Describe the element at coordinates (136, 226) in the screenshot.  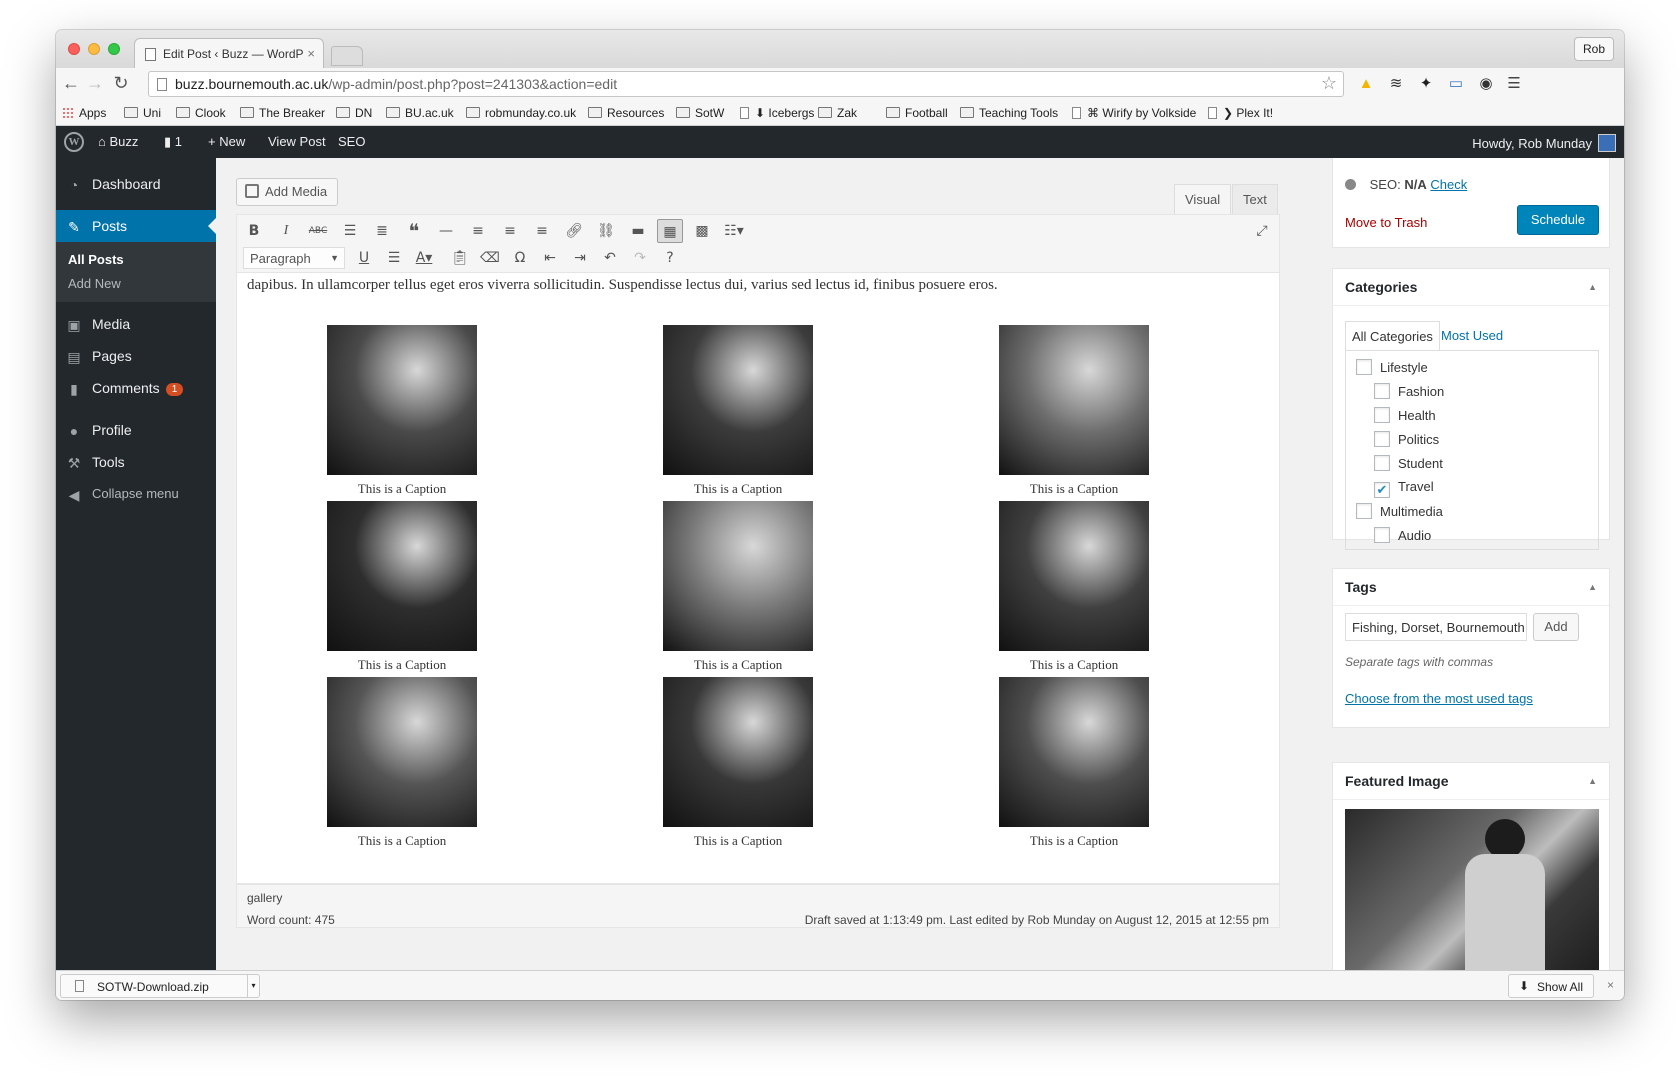
I see `sidebar-item-posts: ✎ Posts` at that location.